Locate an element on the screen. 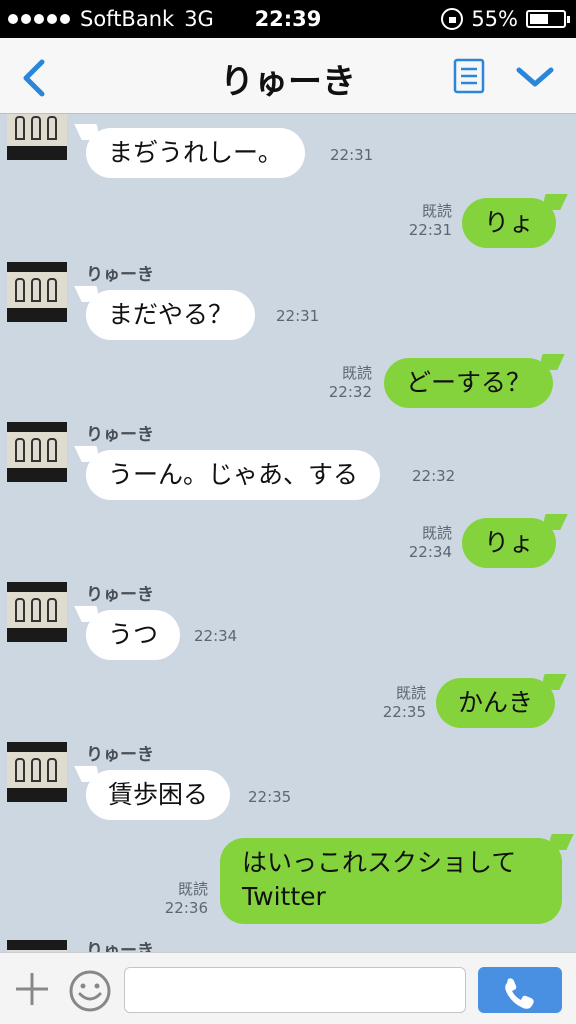 This screenshot has height=1024, width=576. emoji-button is located at coordinates (90, 991).